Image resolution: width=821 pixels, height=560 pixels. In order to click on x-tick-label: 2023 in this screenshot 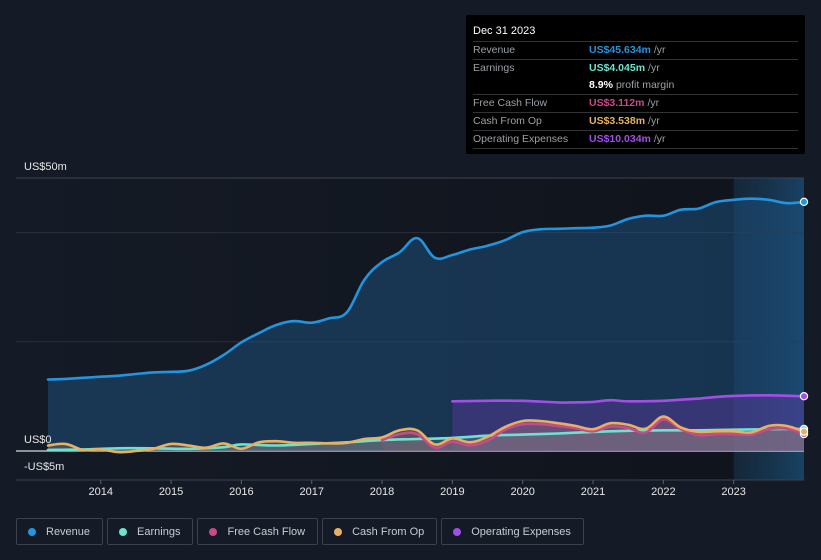, I will do `click(733, 492)`.